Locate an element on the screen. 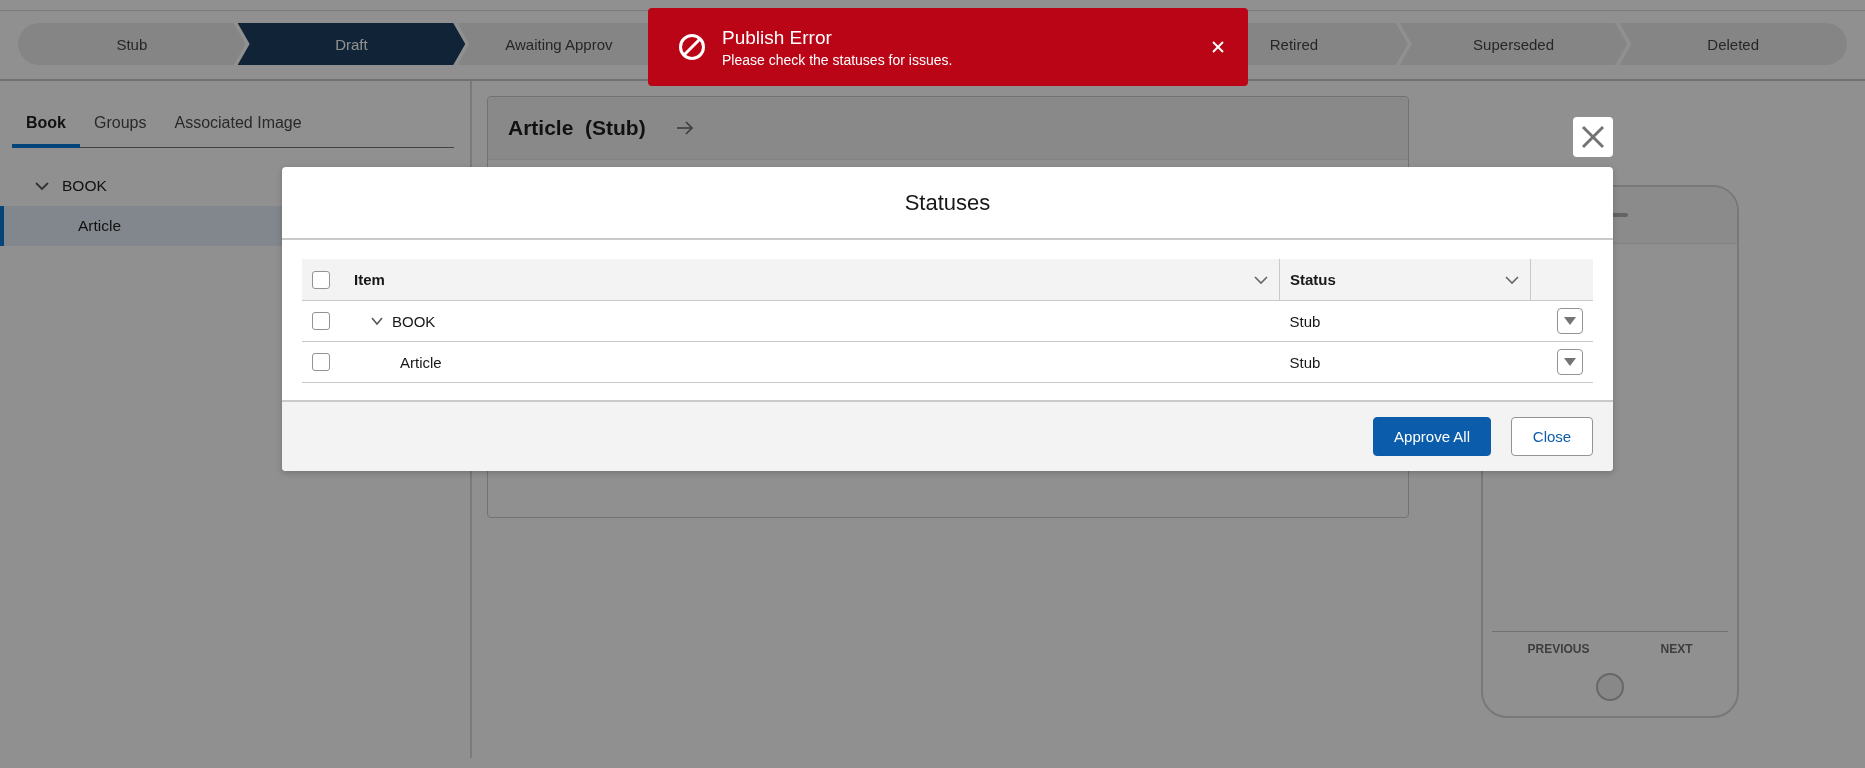  previous-link: PREVIOUS is located at coordinates (1558, 649).